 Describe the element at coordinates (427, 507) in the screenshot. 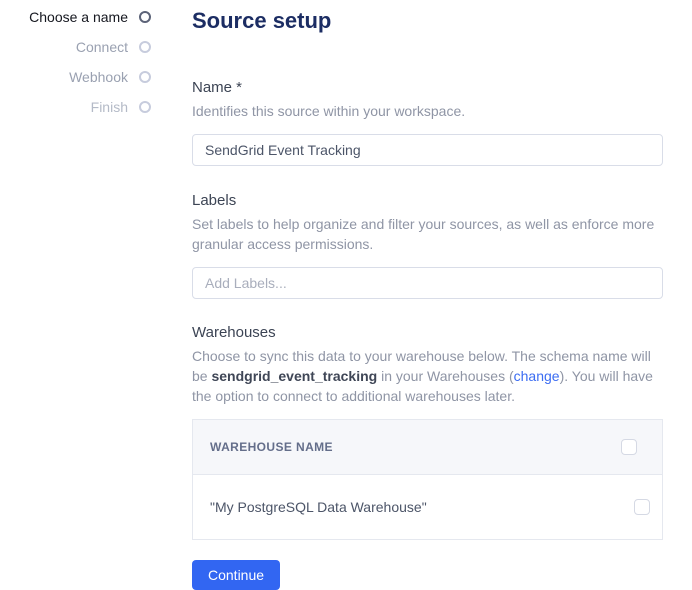

I see `table-row: "My PostgreSQL Data Warehouse"` at that location.